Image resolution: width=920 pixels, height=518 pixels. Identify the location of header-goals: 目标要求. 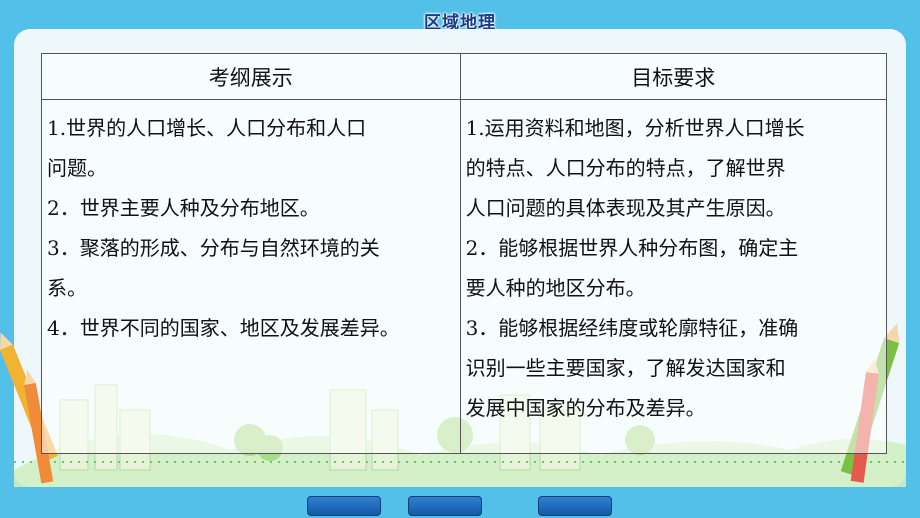
(673, 76).